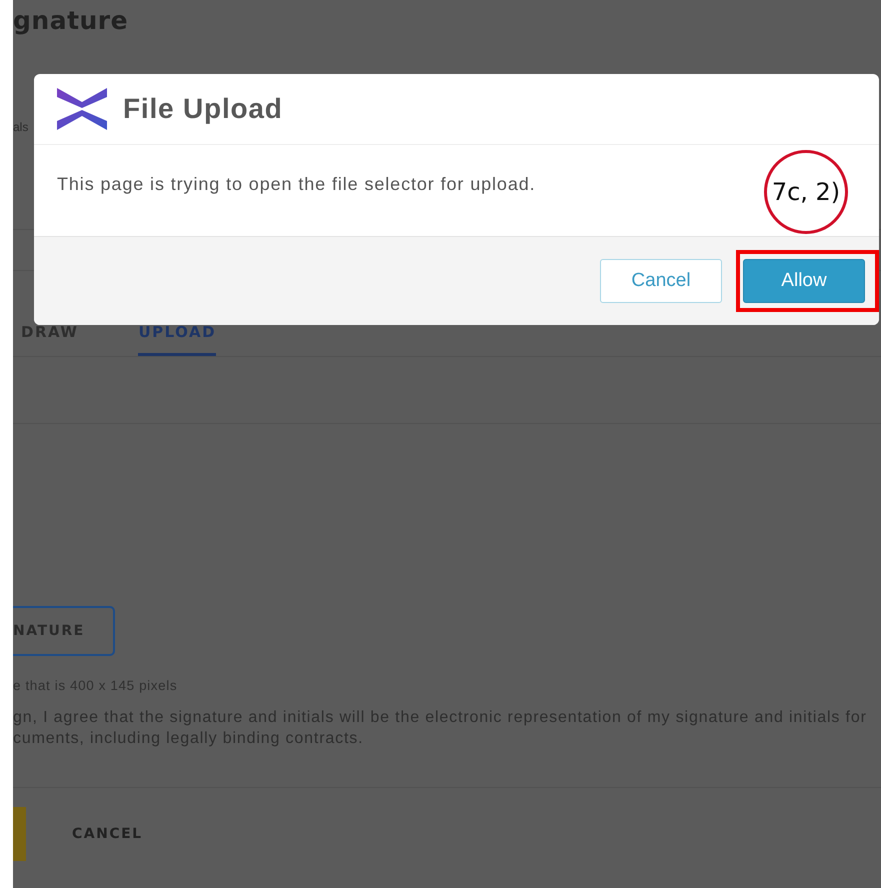 The image size is (881, 888). I want to click on callout-circle: 7c, 2), so click(806, 192).